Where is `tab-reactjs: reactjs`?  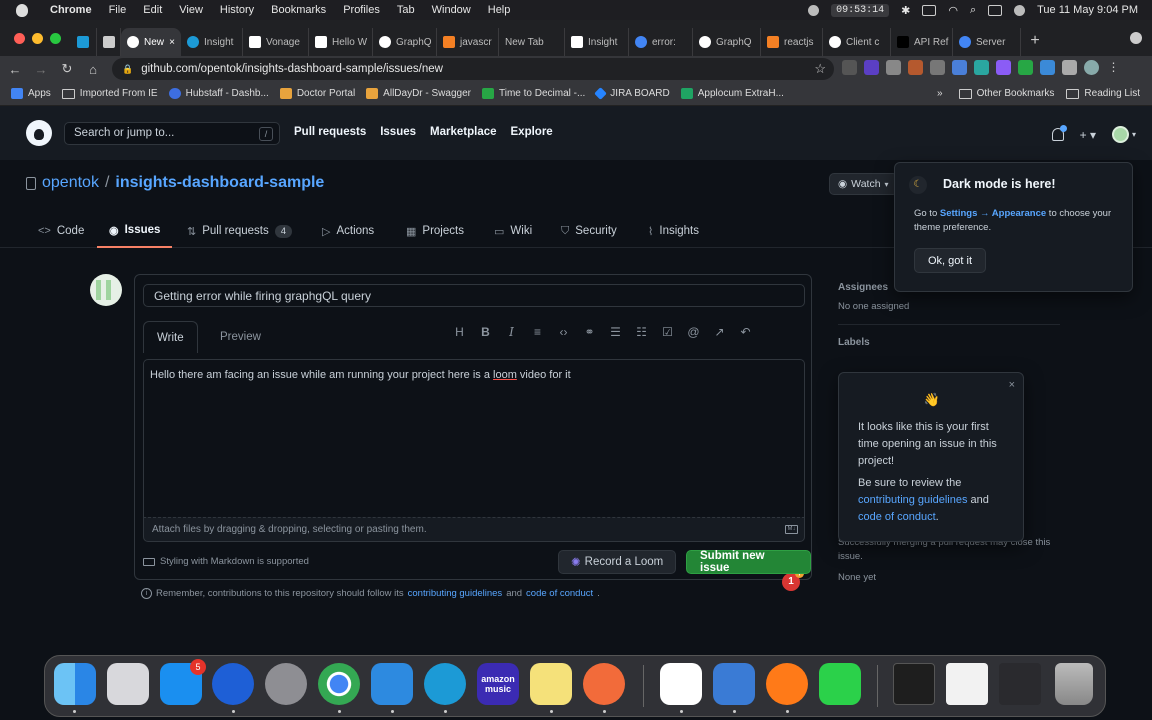 tab-reactjs: reactjs is located at coordinates (792, 42).